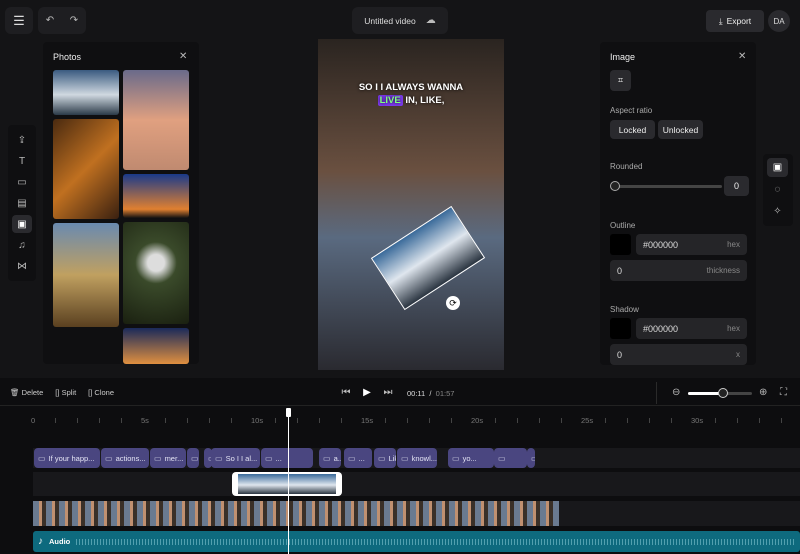 The image size is (800, 554). I want to click on x-unit: x, so click(738, 354).